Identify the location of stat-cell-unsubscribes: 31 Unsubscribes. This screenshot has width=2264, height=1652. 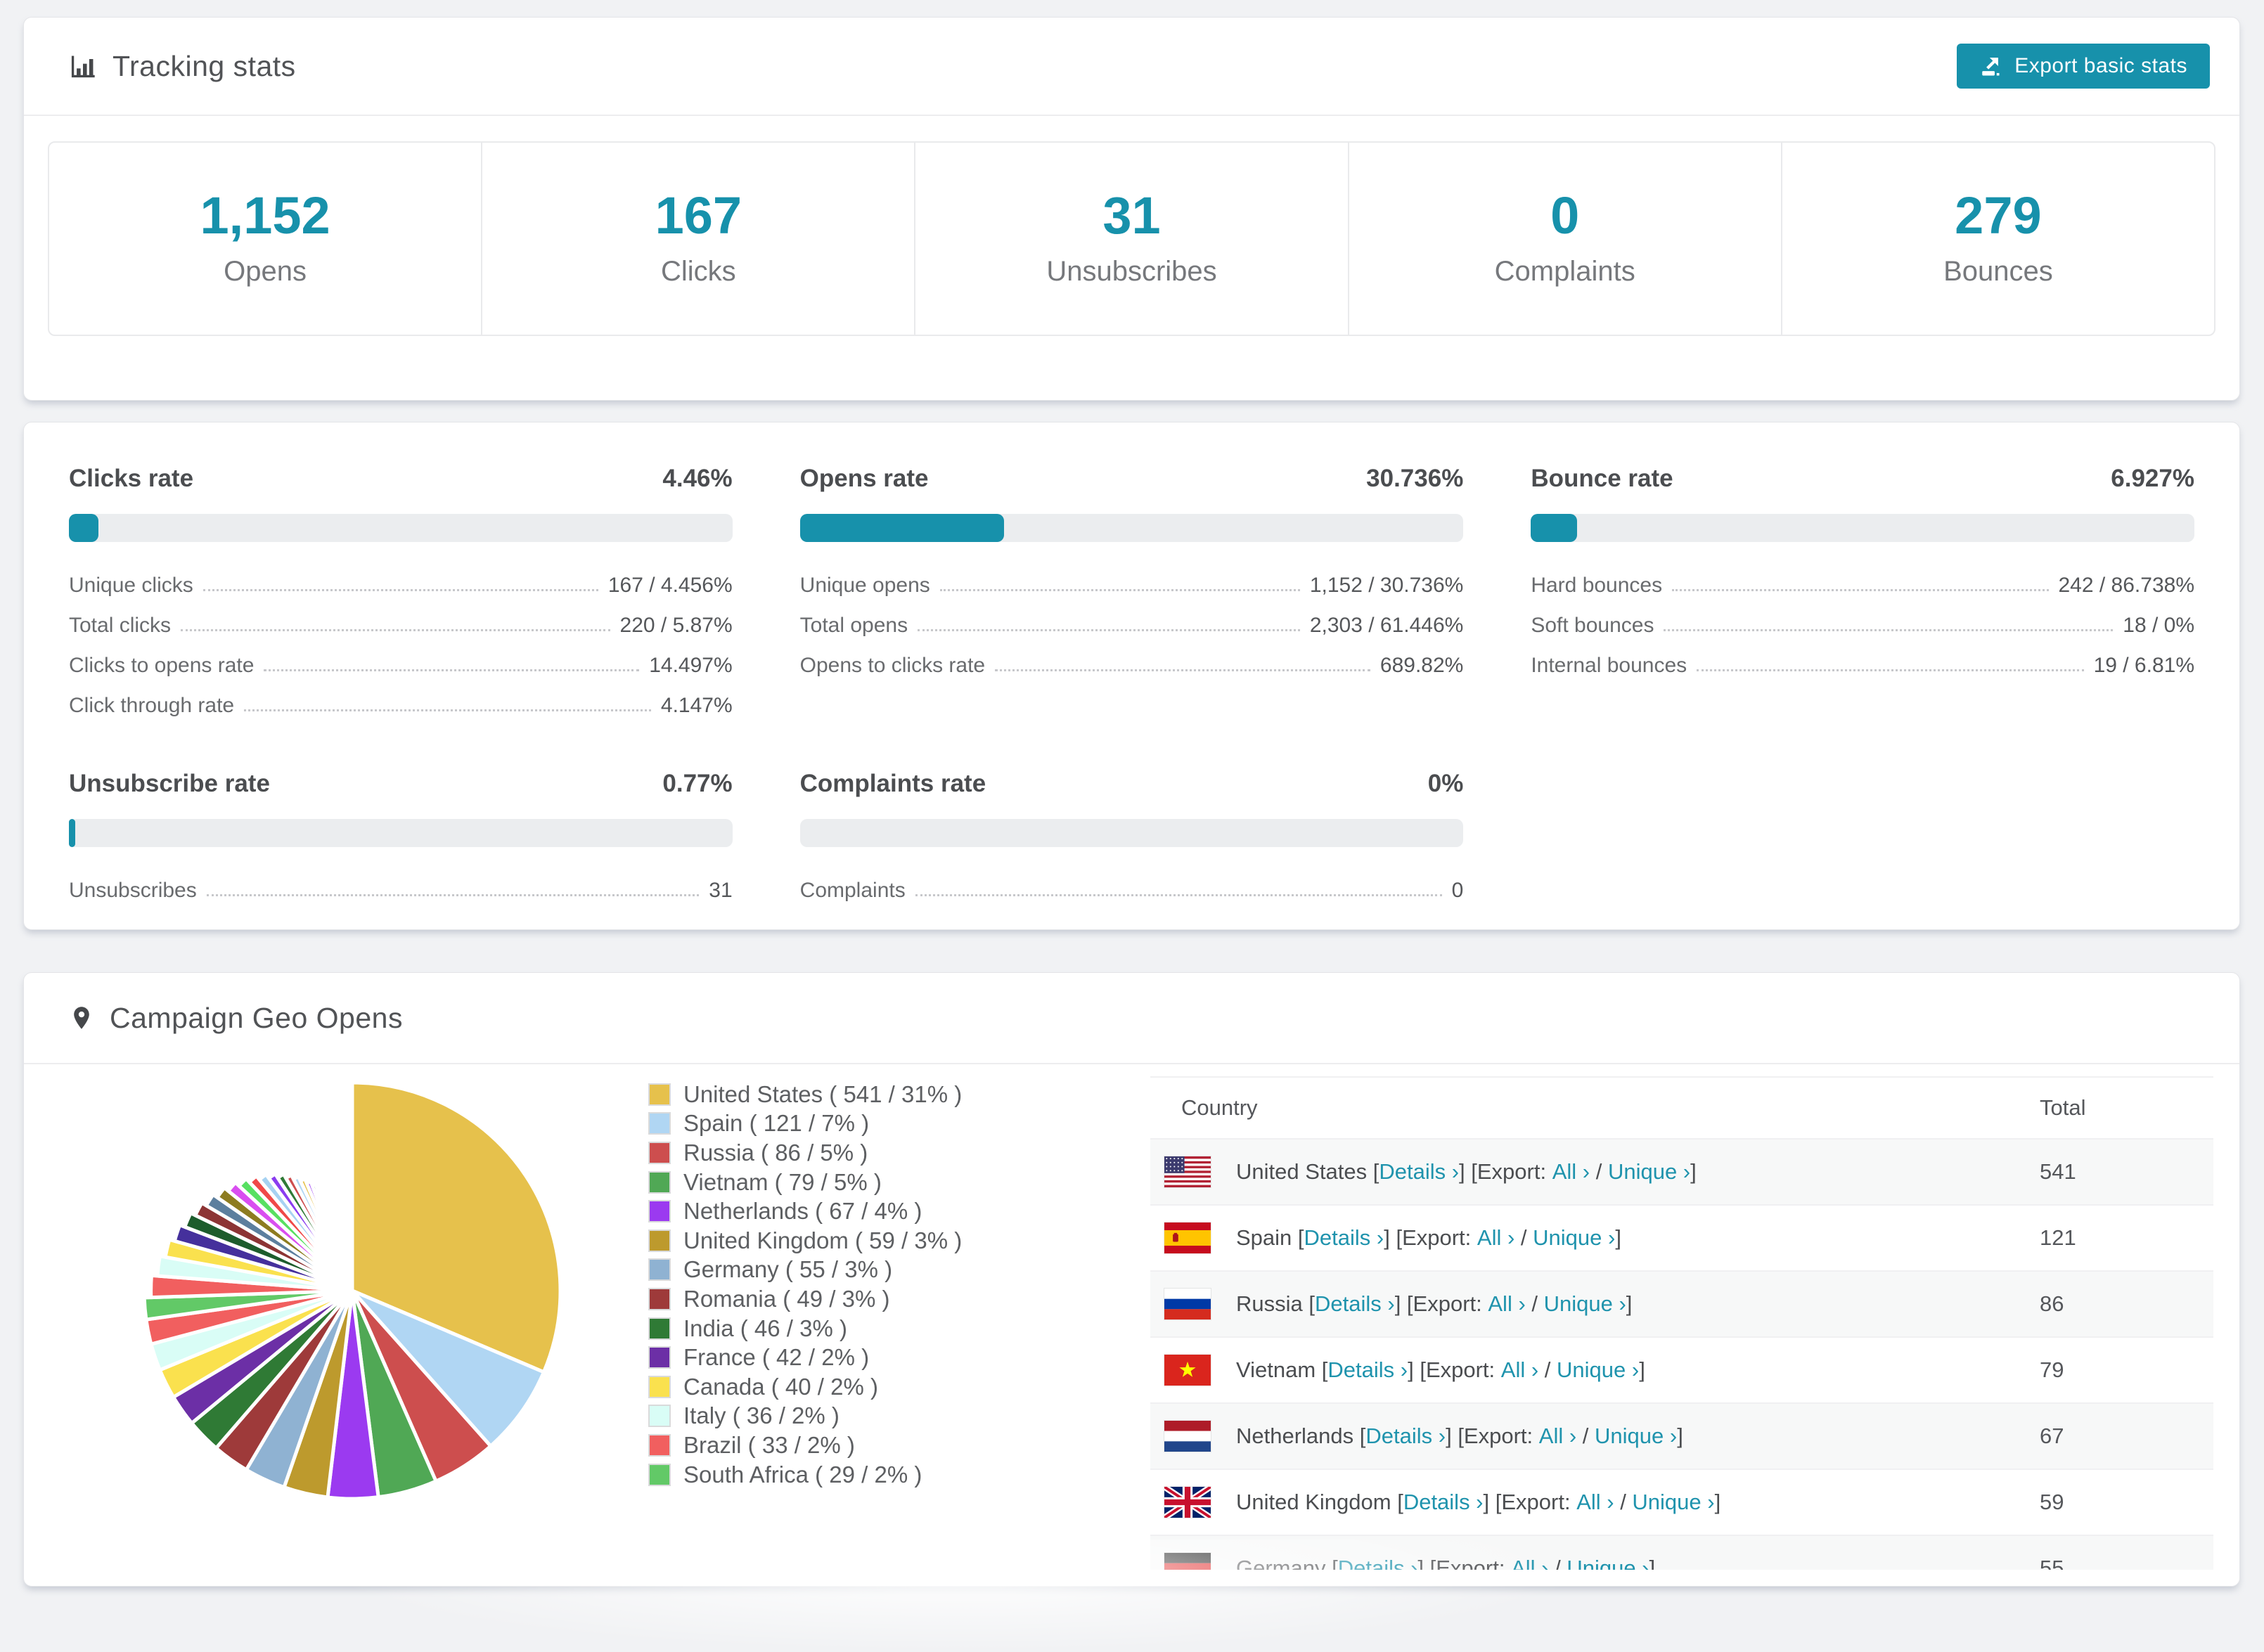
(1132, 239).